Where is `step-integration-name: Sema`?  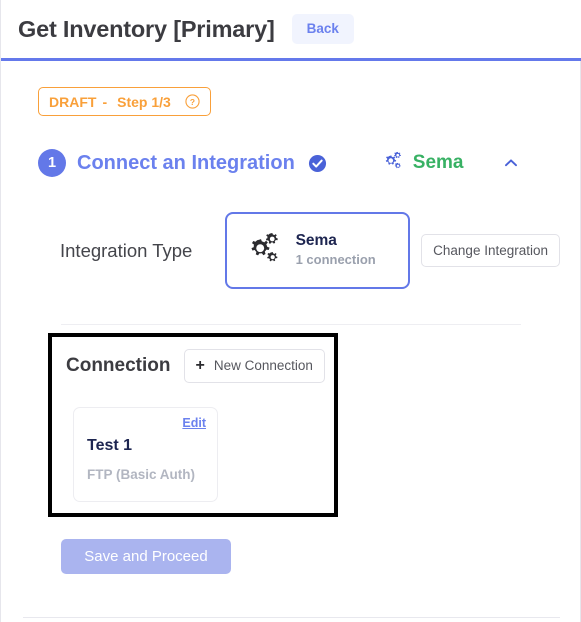
step-integration-name: Sema is located at coordinates (438, 162).